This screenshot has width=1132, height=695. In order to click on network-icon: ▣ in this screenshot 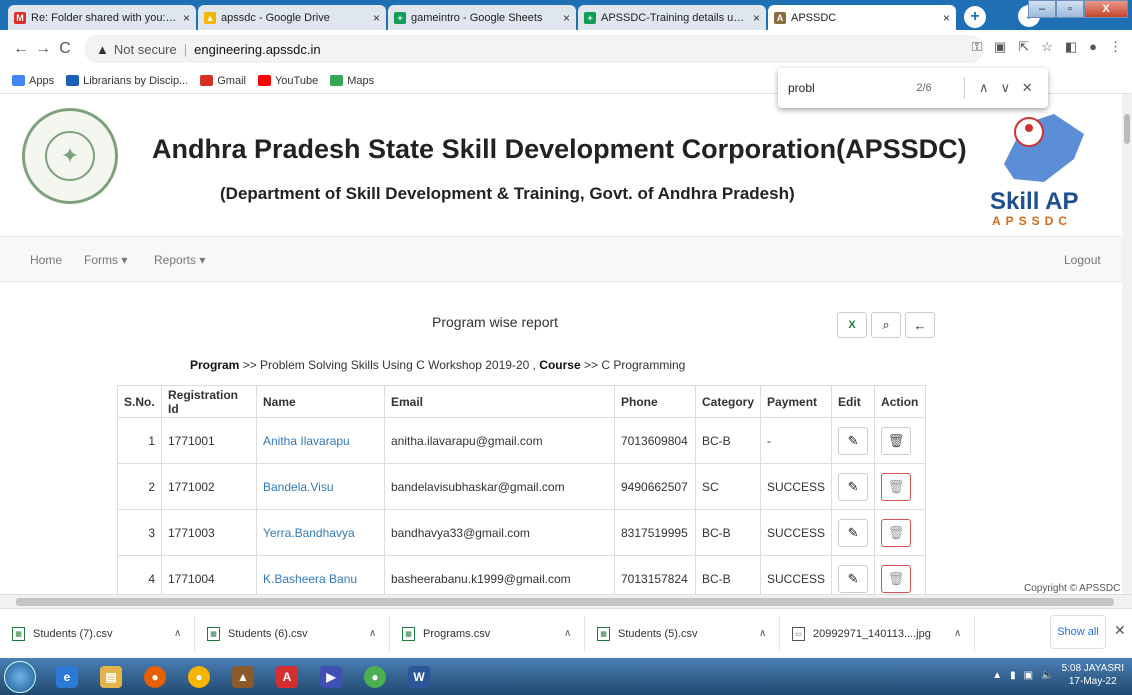, I will do `click(1028, 675)`.